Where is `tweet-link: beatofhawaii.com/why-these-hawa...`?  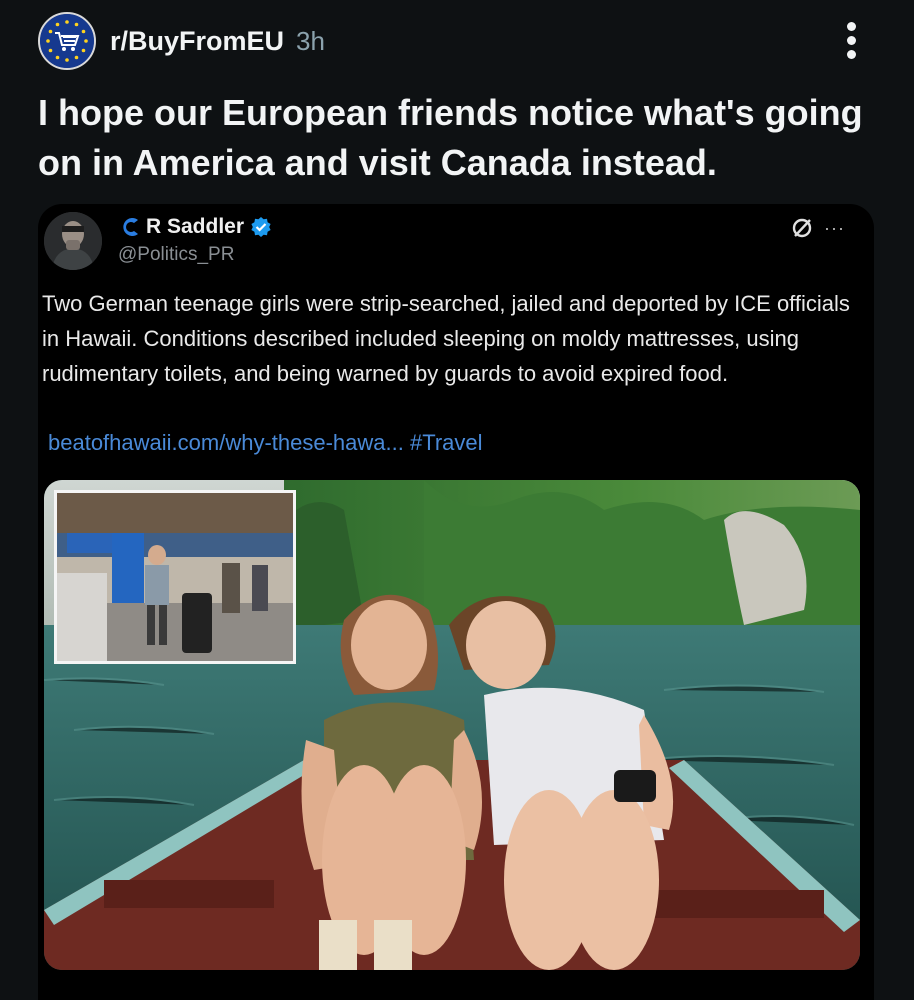
tweet-link: beatofhawaii.com/why-these-hawa... is located at coordinates (226, 442).